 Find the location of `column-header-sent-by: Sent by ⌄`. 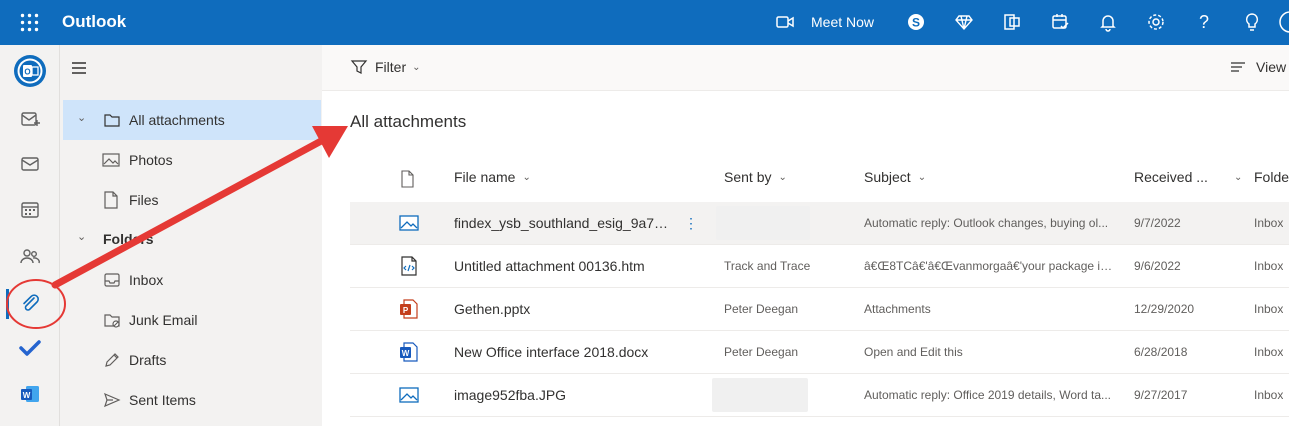

column-header-sent-by: Sent by ⌄ is located at coordinates (755, 177).